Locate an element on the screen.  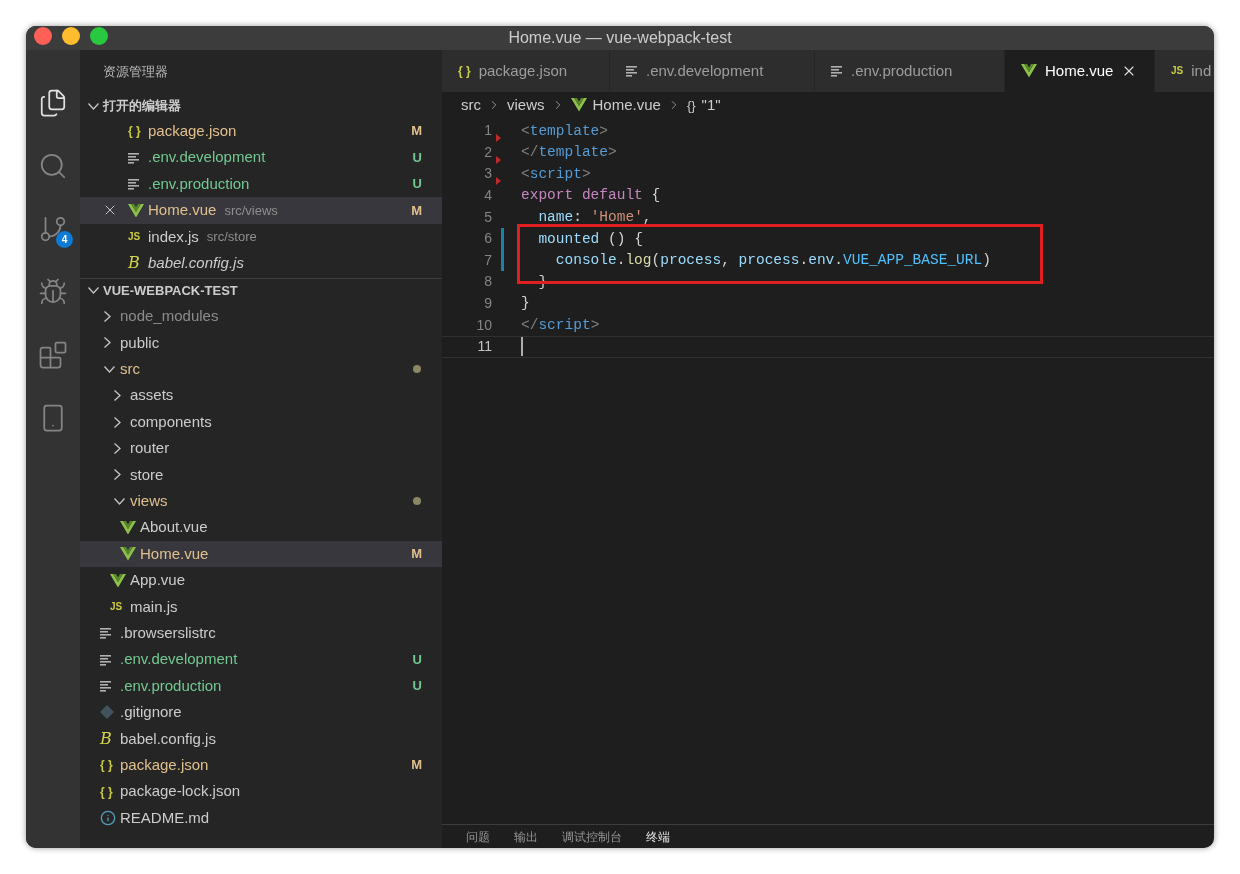
file-item: JS main.js is located at coordinates (261, 607).